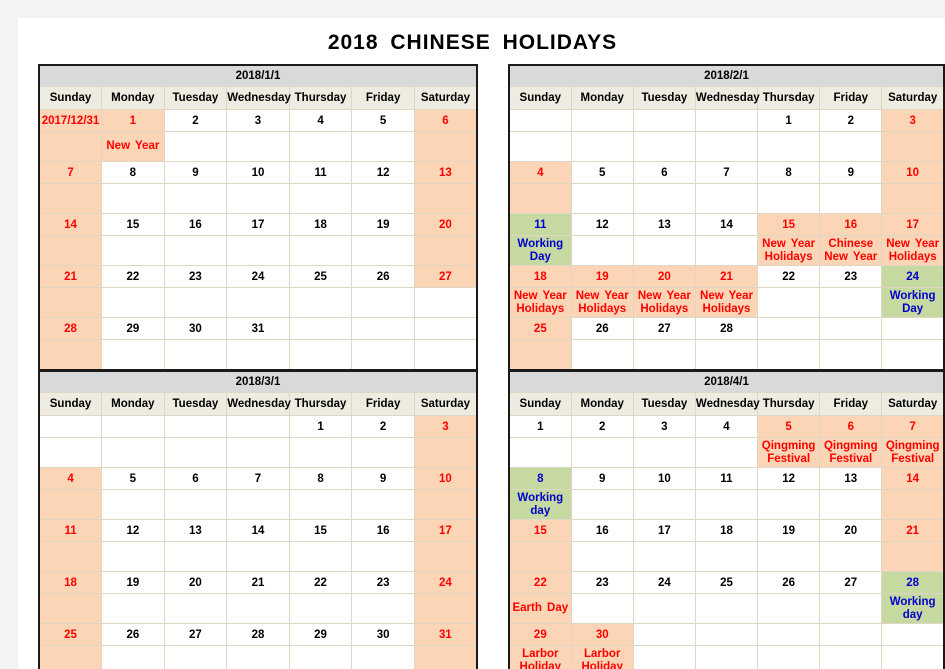 Image resolution: width=945 pixels, height=669 pixels. I want to click on day-cell: 3, so click(913, 120).